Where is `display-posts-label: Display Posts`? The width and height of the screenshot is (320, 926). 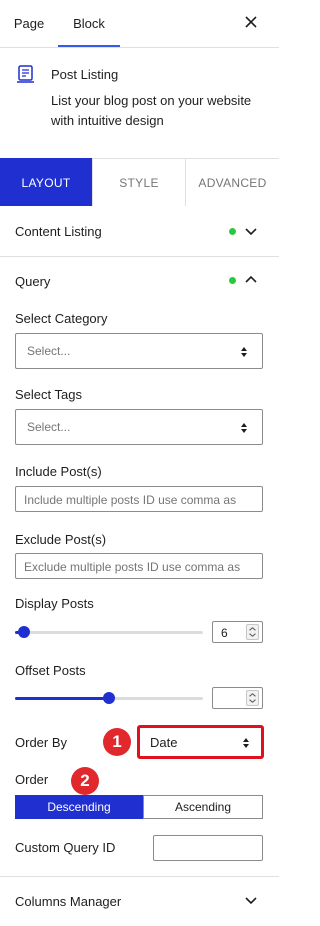
display-posts-label: Display Posts is located at coordinates (54, 603).